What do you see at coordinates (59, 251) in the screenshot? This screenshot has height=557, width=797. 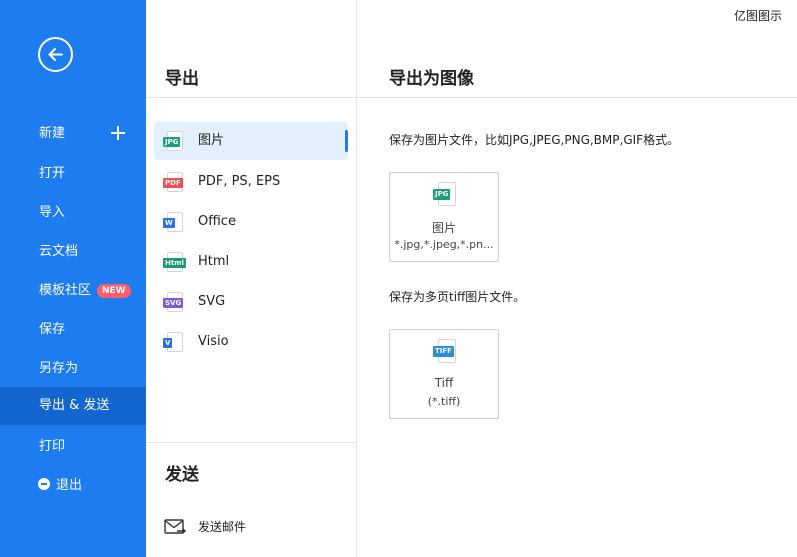 I see `sidebar-item-label: 云文档` at bounding box center [59, 251].